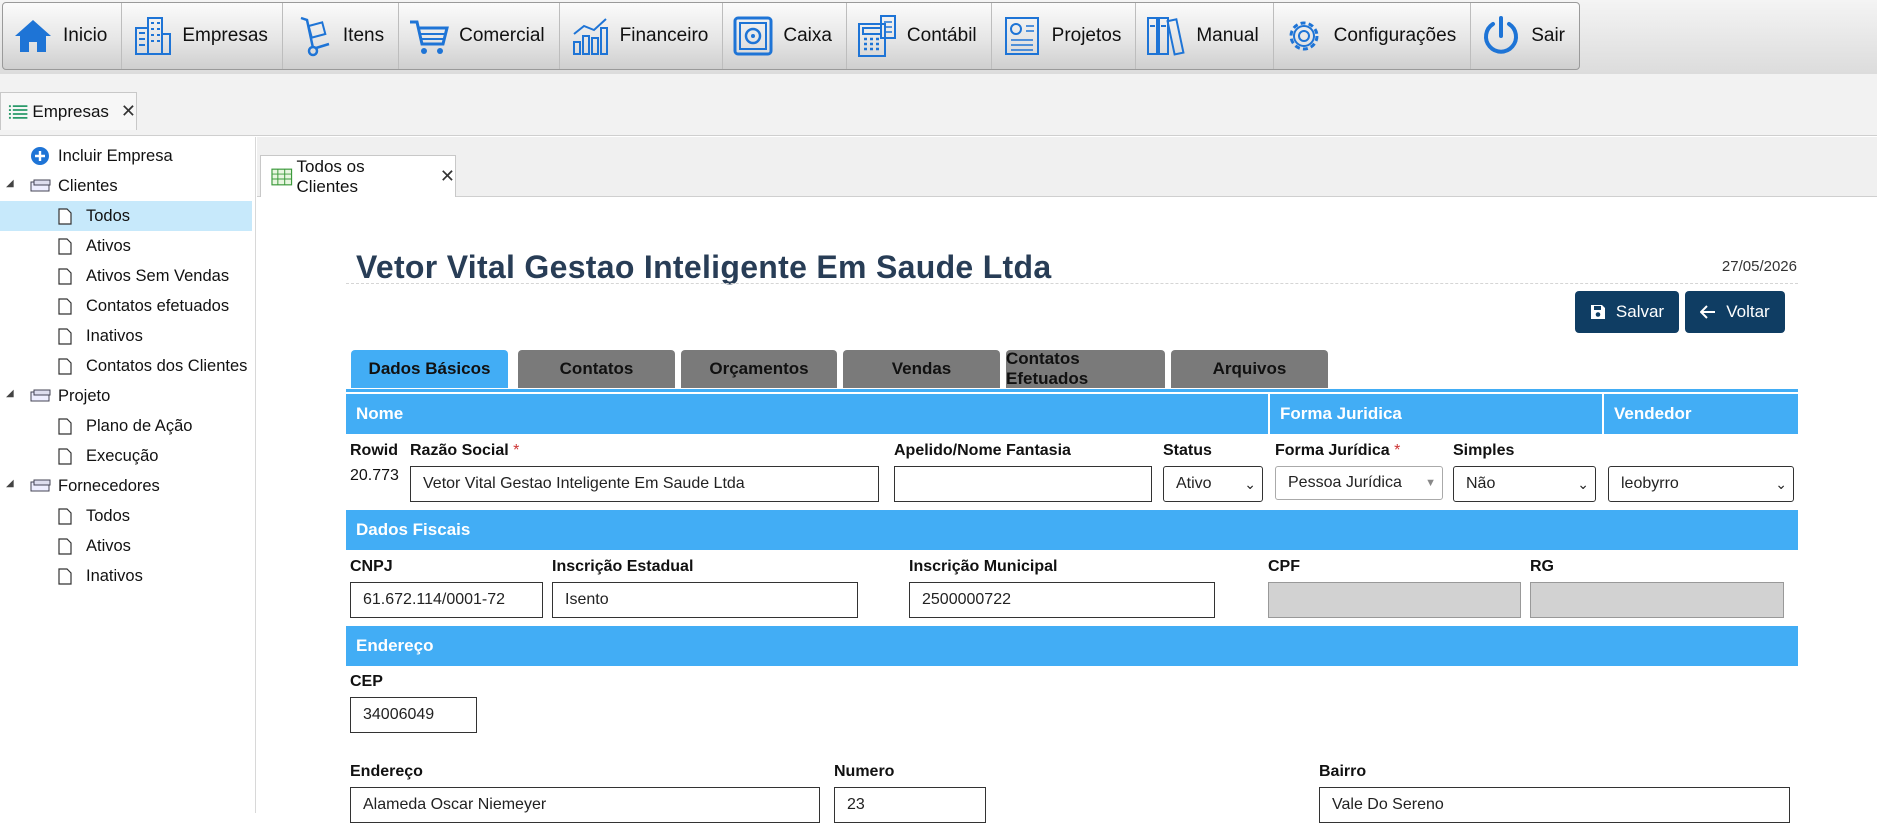  Describe the element at coordinates (1597, 312) in the screenshot. I see `floppy-icon` at that location.